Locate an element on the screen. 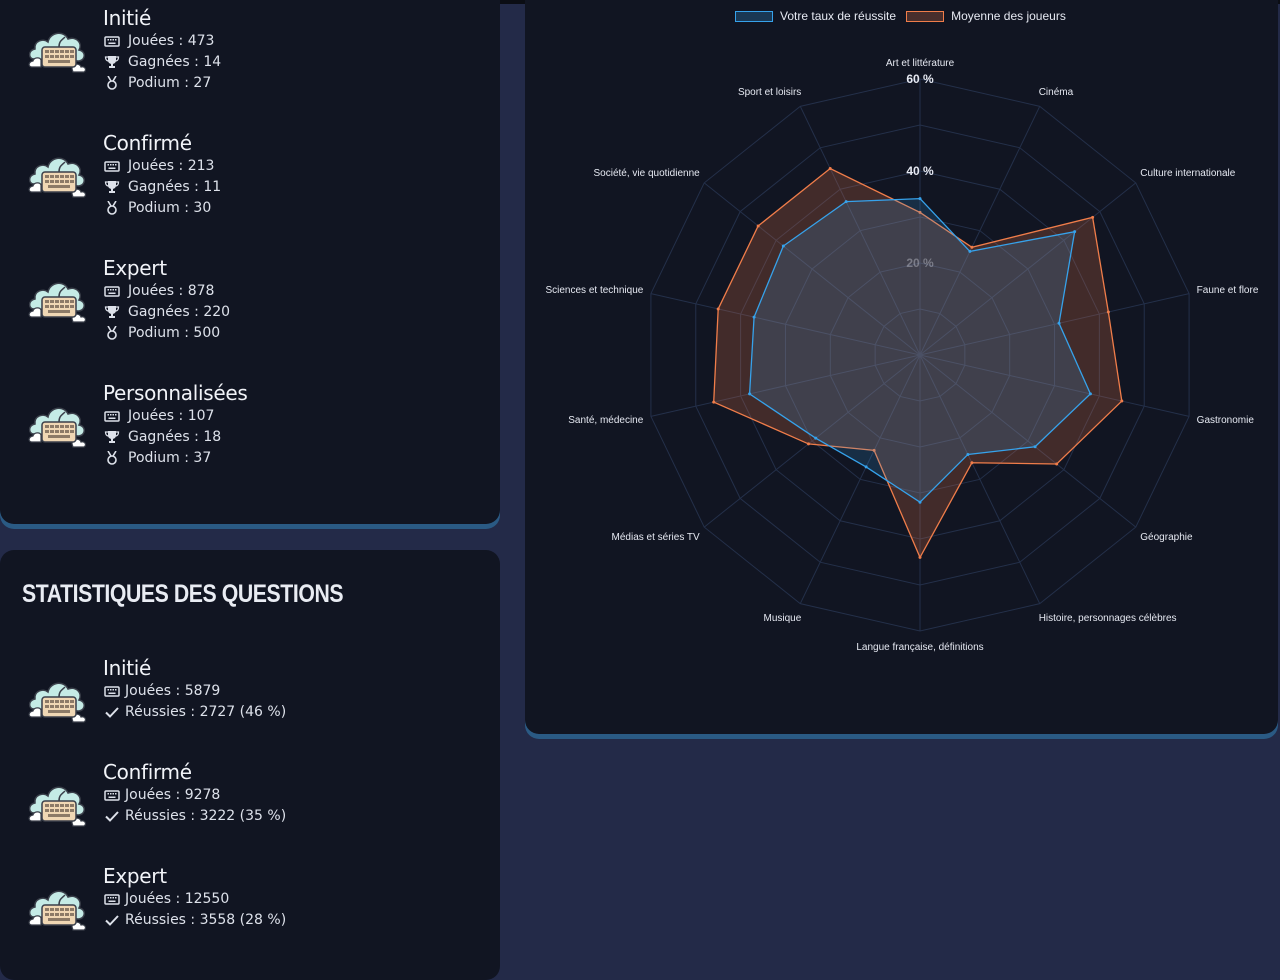  games-podium-label: Podium : 30 is located at coordinates (170, 208).